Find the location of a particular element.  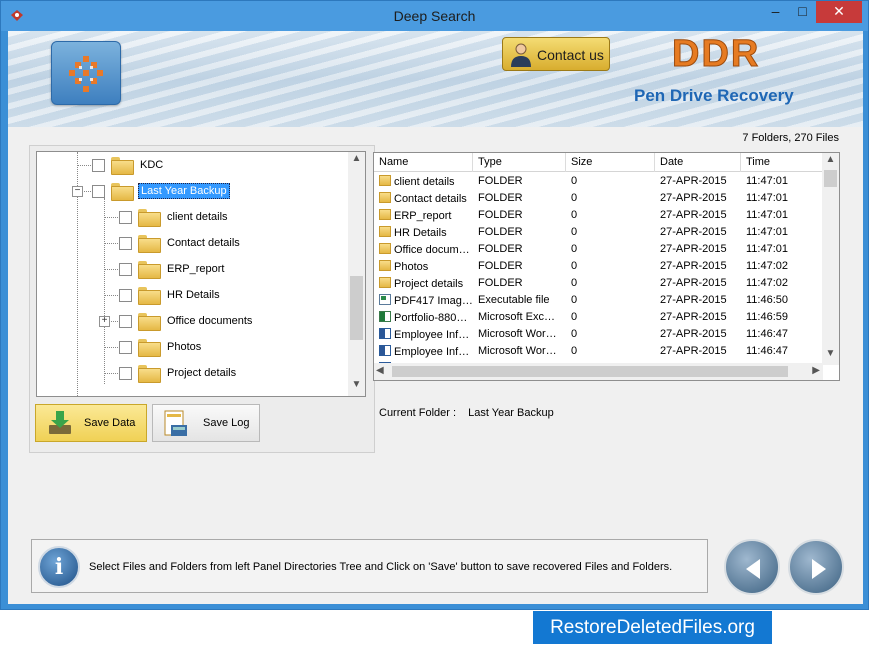

tree-node-label: Office documents is located at coordinates (210, 321).